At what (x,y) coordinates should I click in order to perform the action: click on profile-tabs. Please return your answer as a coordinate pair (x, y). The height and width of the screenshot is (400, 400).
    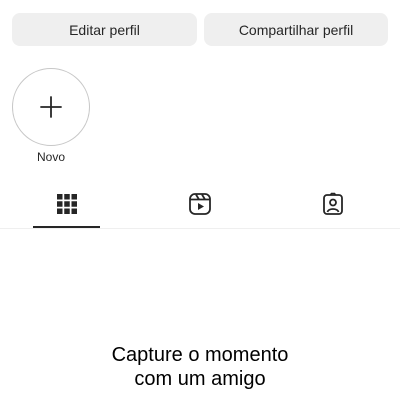
    Looking at the image, I should click on (200, 205).